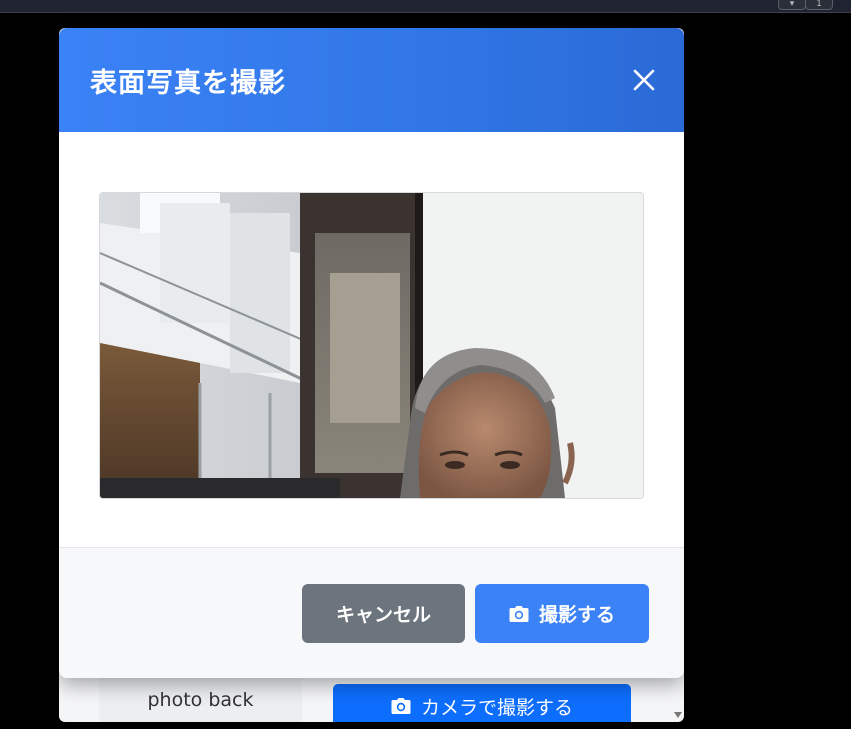  Describe the element at coordinates (200, 700) in the screenshot. I see `photo-back-label: photo back` at that location.